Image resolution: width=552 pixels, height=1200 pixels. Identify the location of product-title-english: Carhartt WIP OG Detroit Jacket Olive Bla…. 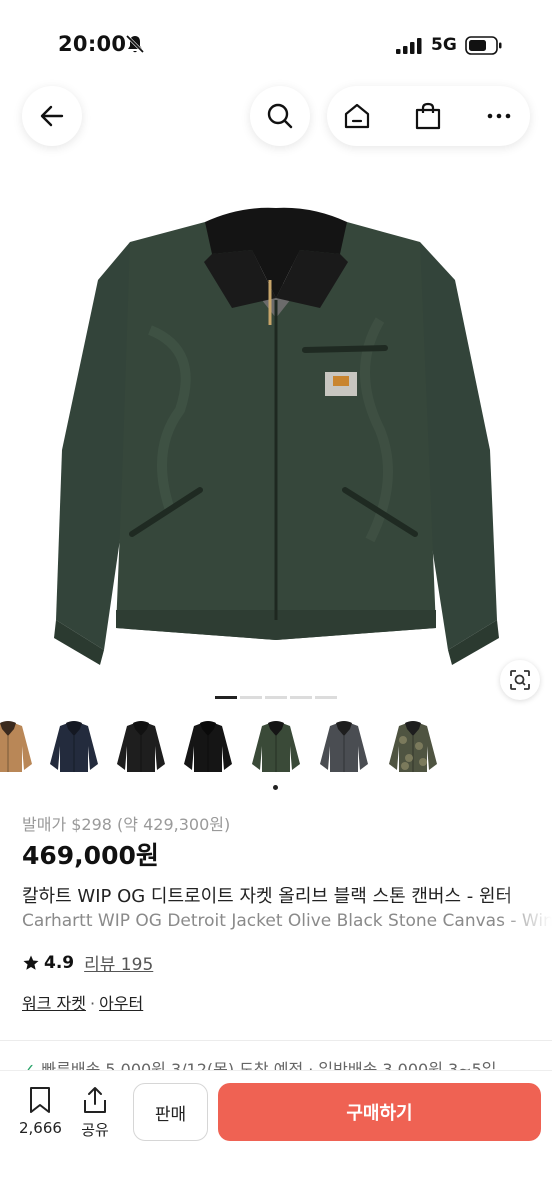
(287, 921).